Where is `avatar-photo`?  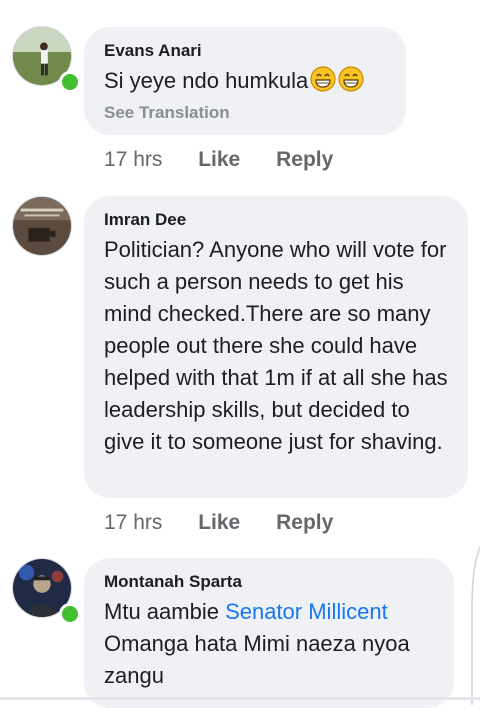 avatar-photo is located at coordinates (42, 226).